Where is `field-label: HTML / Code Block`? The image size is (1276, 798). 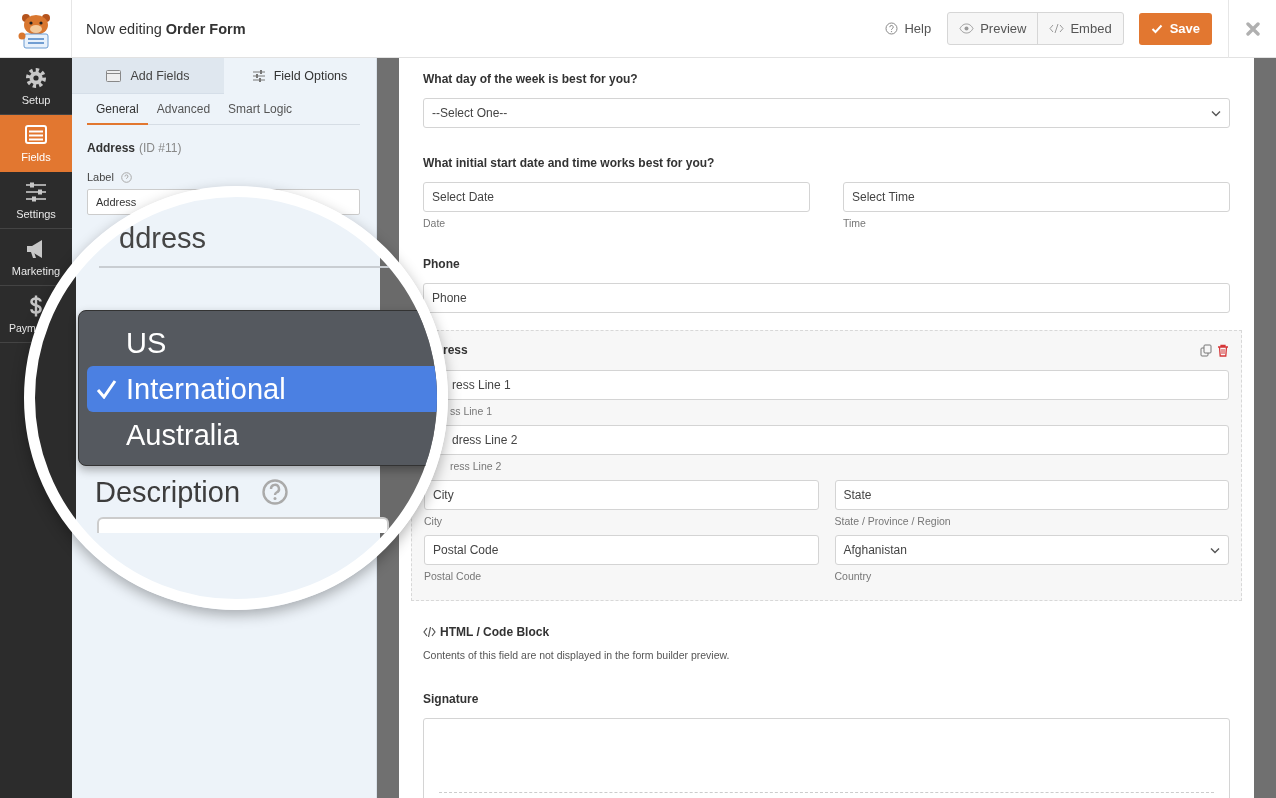 field-label: HTML / Code Block is located at coordinates (495, 632).